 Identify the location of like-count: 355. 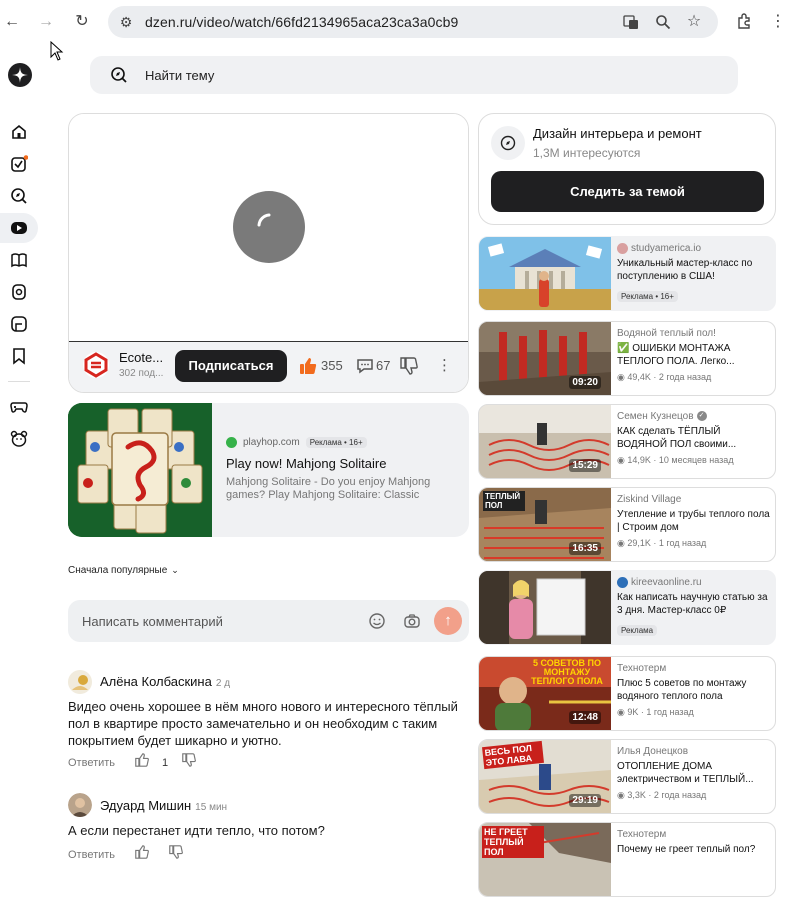
(332, 365).